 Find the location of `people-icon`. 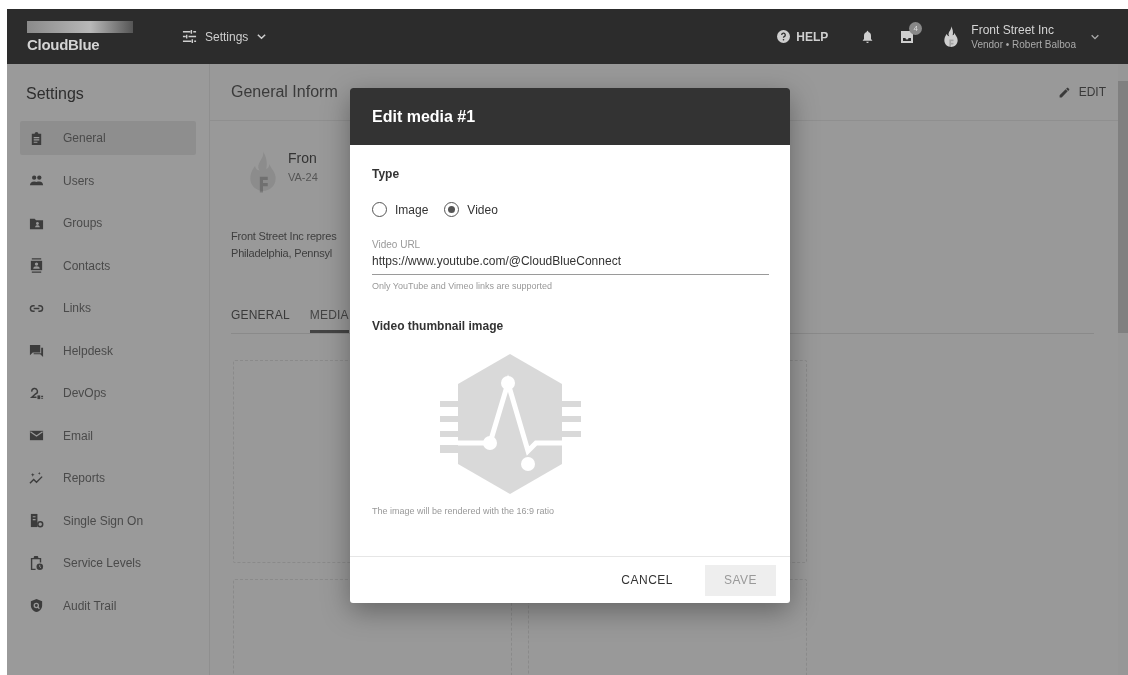

people-icon is located at coordinates (36, 180).